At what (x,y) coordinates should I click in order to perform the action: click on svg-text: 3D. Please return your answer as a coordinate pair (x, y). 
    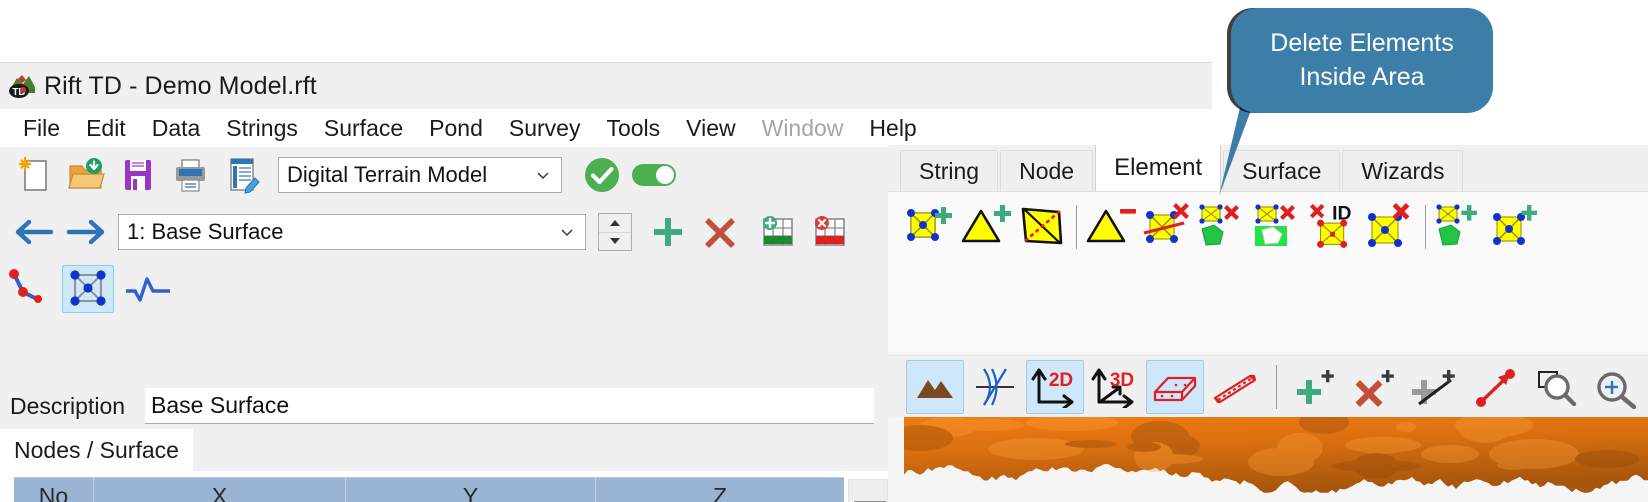
    Looking at the image, I should click on (1122, 380).